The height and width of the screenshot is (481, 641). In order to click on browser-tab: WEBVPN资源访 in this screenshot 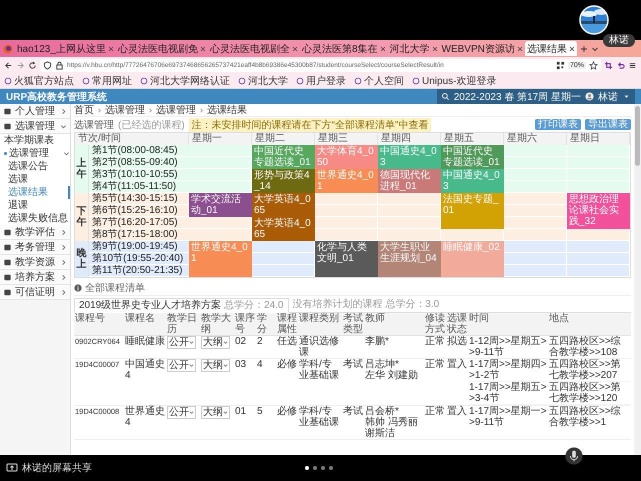, I will do `click(482, 48)`.